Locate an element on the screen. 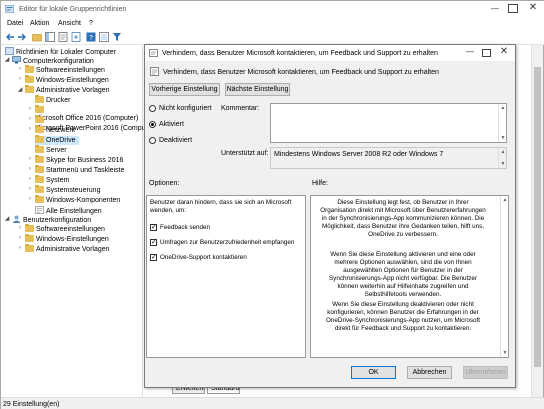 This screenshot has width=544, height=409. dialog-close-icon: ✕ is located at coordinates (504, 51).